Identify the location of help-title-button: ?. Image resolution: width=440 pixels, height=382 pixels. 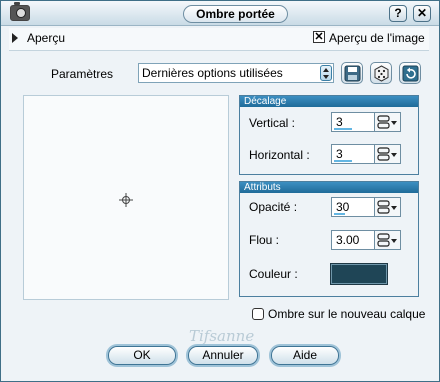
(398, 13).